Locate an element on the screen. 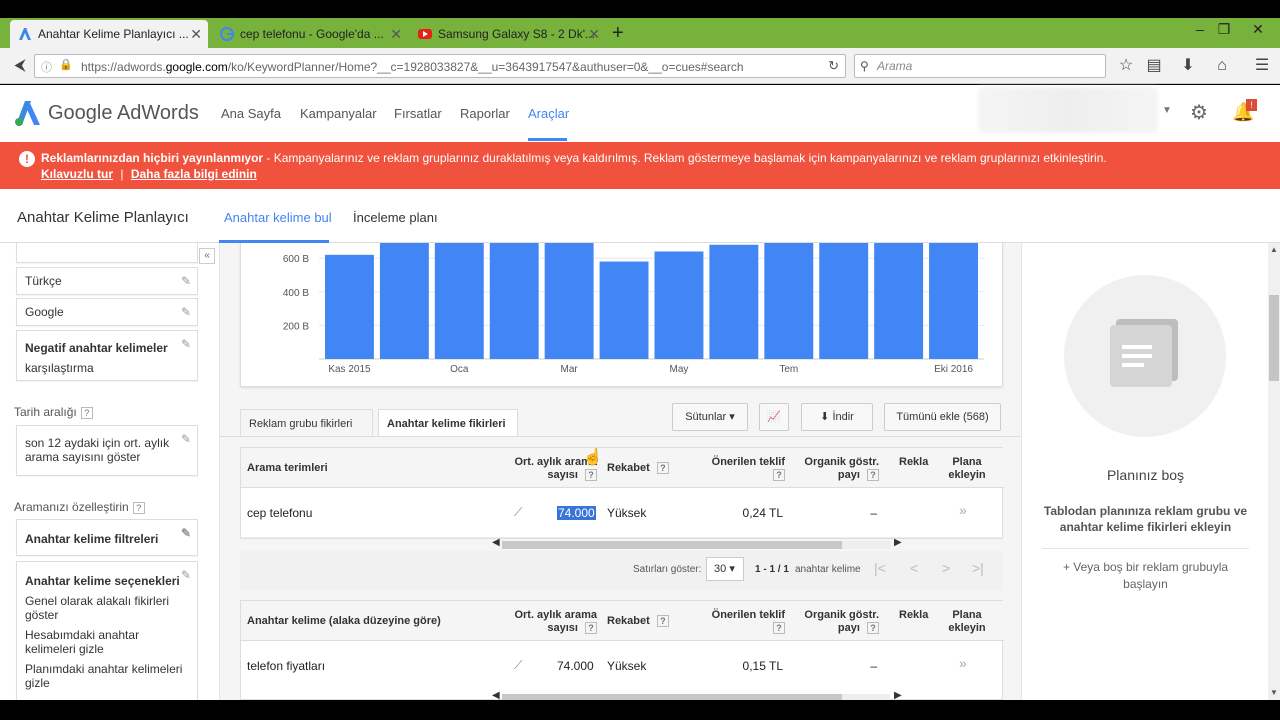 The width and height of the screenshot is (1280, 720). collapse-sidebar-icon: « is located at coordinates (207, 256).